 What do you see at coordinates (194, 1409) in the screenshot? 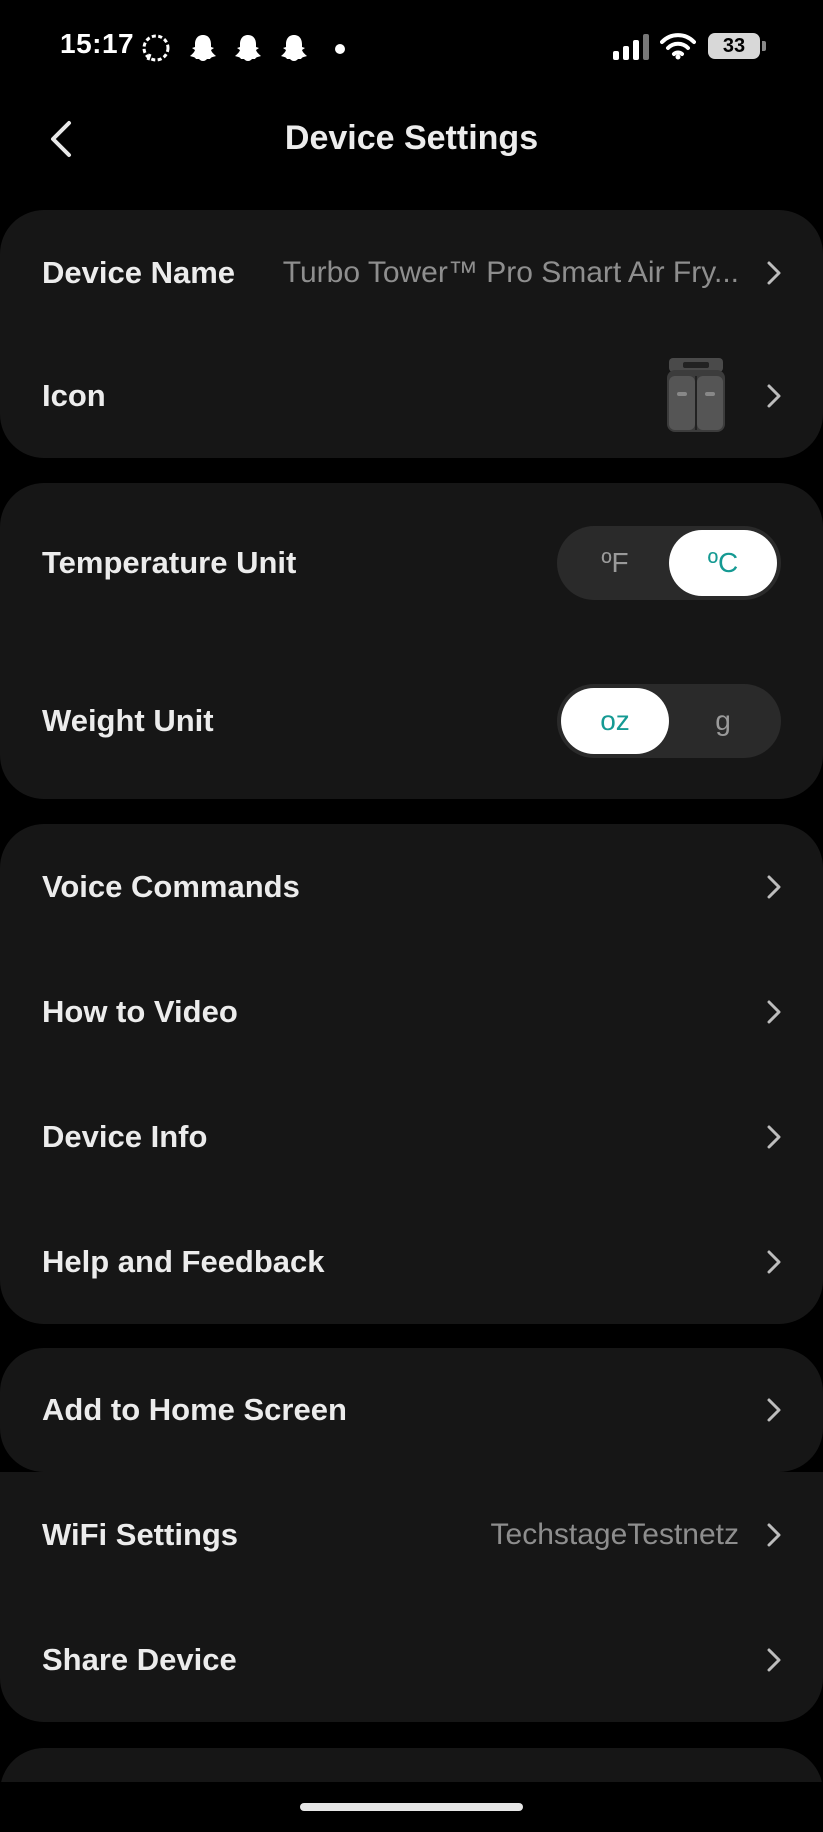
I see `add-to-home-label: Add to Home Screen` at bounding box center [194, 1409].